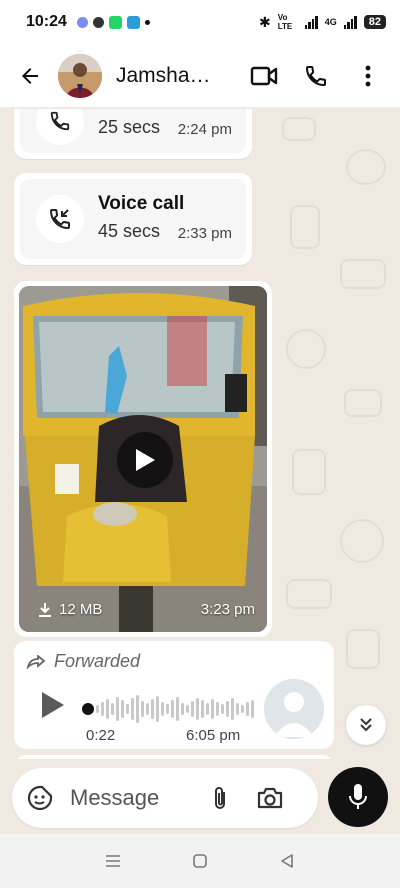  What do you see at coordinates (36, 661) in the screenshot?
I see `forward-icon` at bounding box center [36, 661].